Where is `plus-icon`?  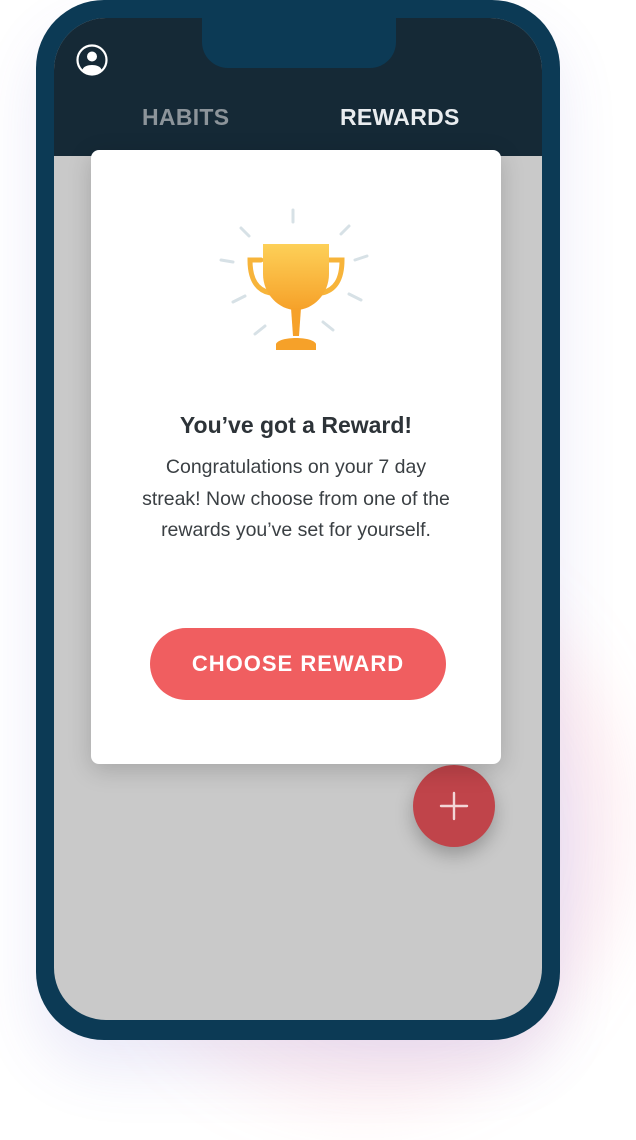
plus-icon is located at coordinates (454, 806).